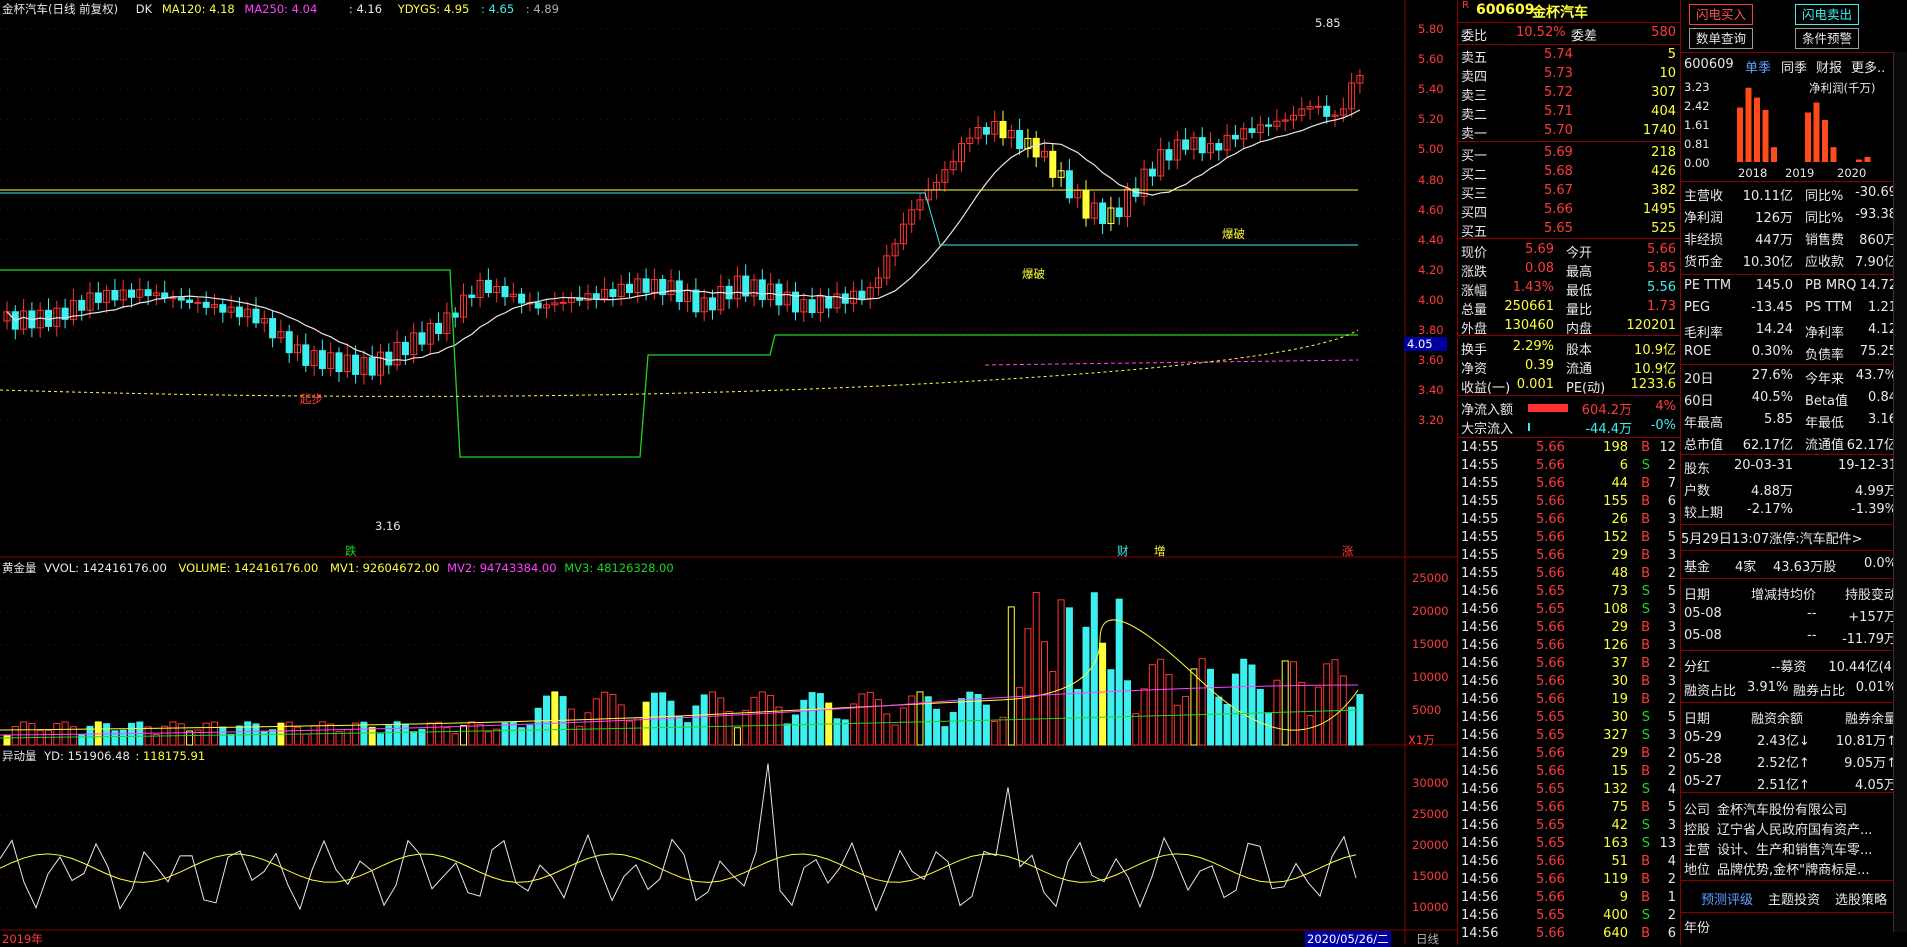 The height and width of the screenshot is (947, 1907). I want to click on fin-row-b: 销售费, so click(1825, 240).